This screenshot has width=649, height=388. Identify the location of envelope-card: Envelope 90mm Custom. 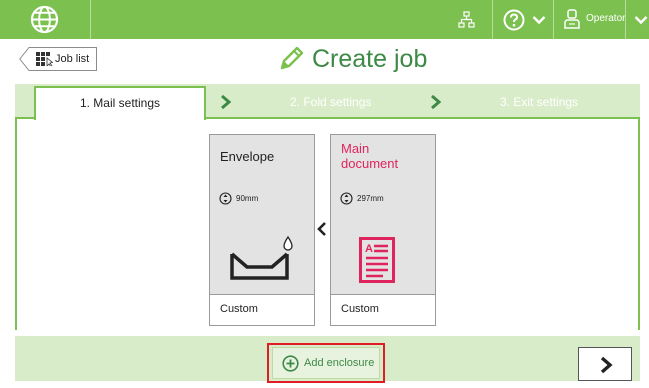
(262, 230).